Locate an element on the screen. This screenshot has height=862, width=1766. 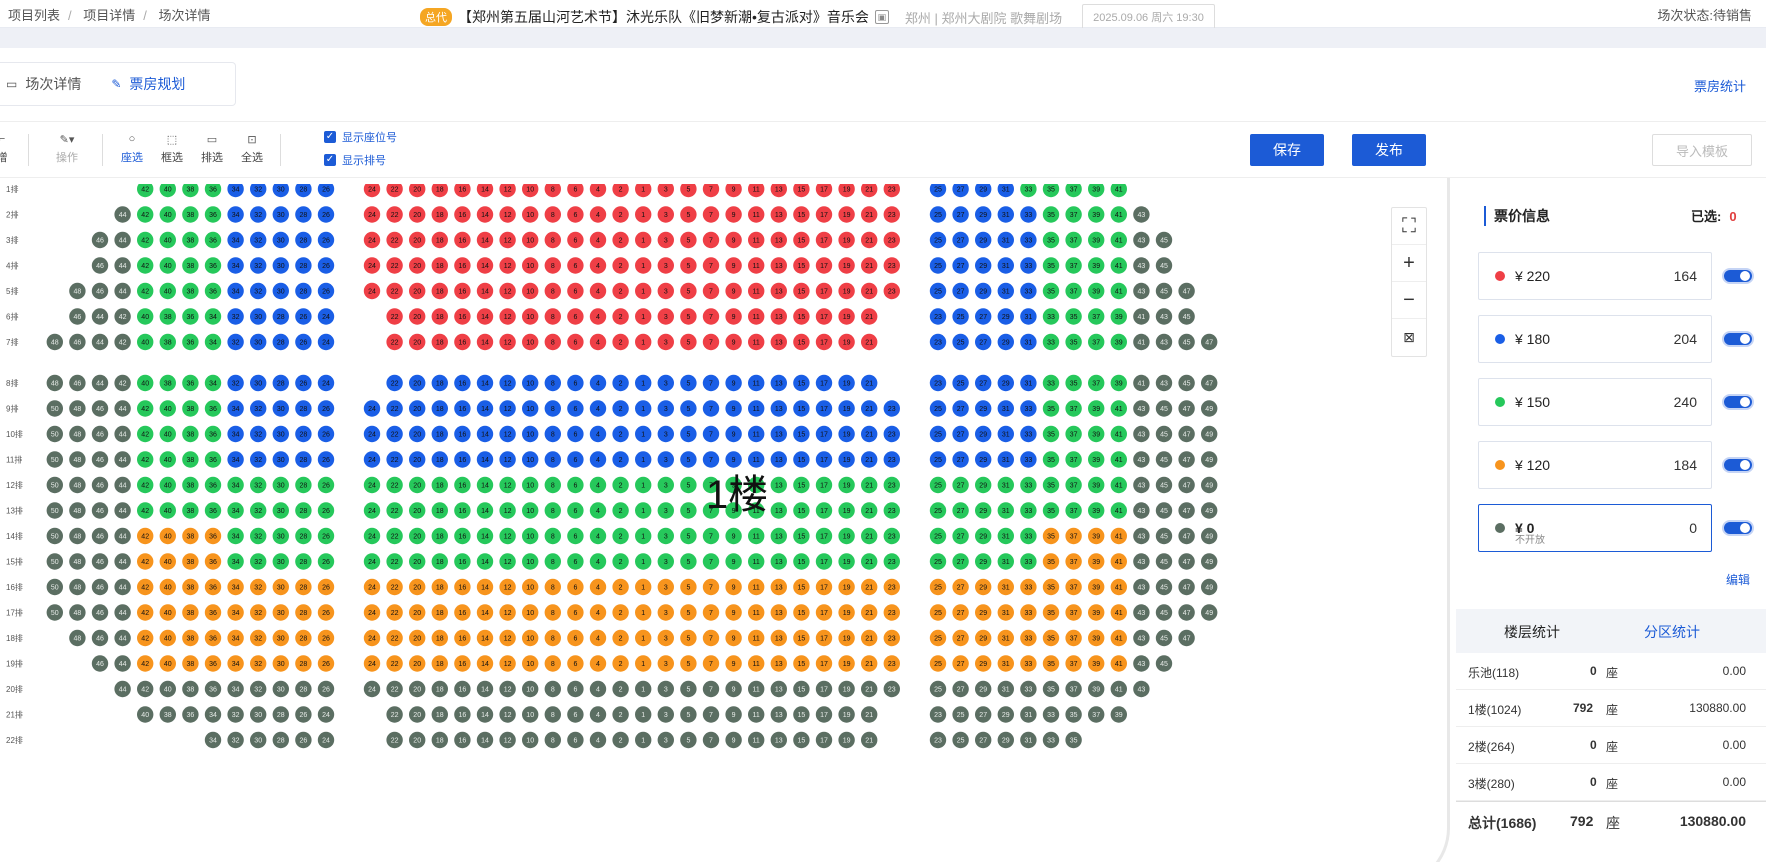
price-tier-180: ¥ 180 204 is located at coordinates (1595, 339).